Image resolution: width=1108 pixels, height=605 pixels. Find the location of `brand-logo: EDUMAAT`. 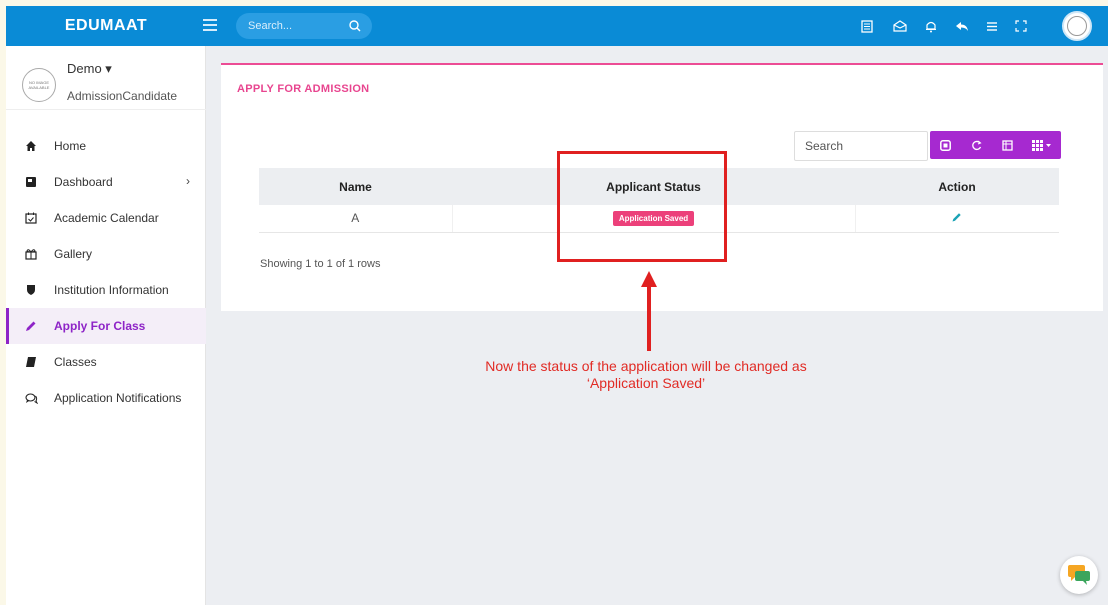

brand-logo: EDUMAAT is located at coordinates (106, 26).